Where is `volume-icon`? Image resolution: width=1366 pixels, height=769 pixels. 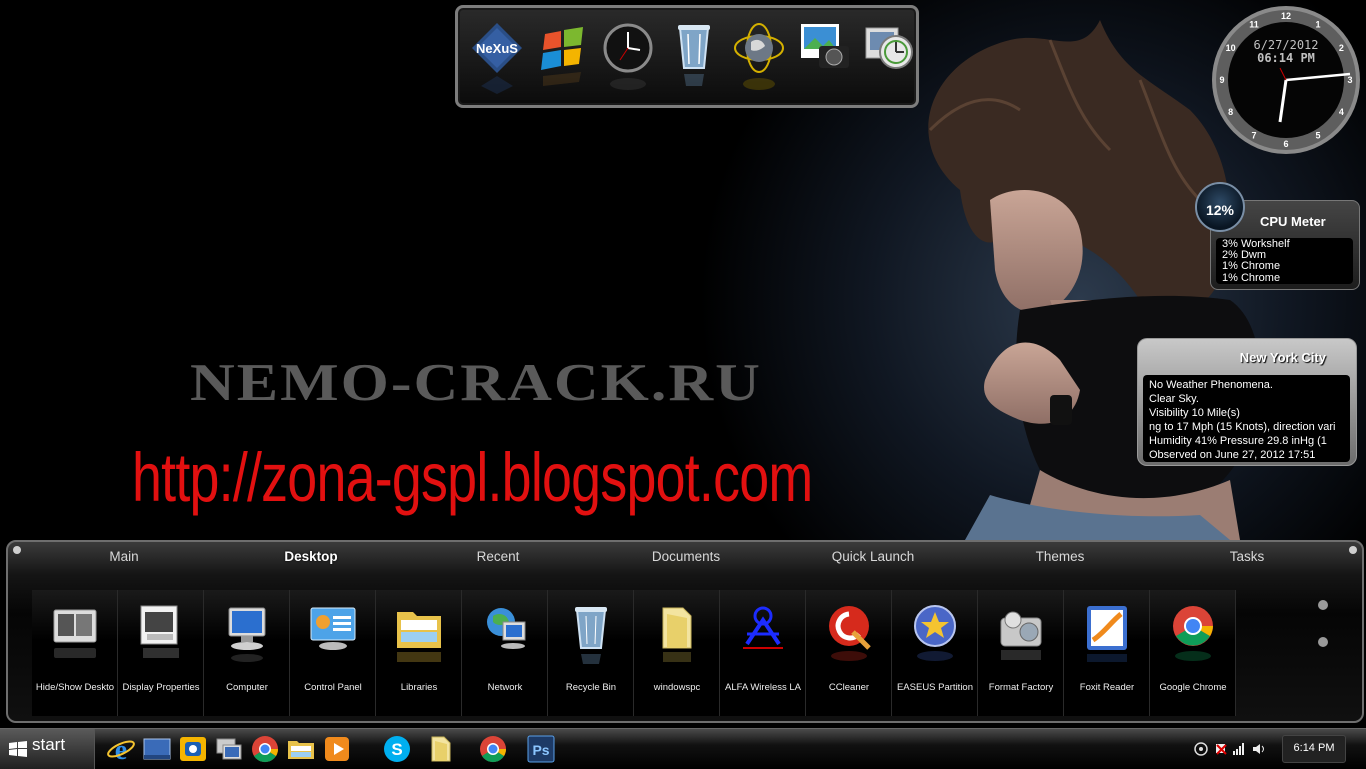 volume-icon is located at coordinates (1259, 749).